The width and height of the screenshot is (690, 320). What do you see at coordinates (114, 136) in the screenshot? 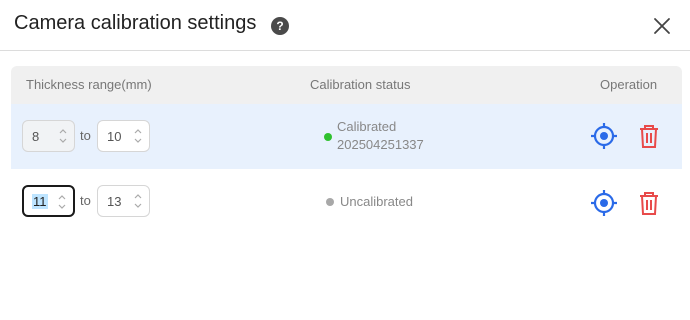
I see `thickness-max-value: 10` at bounding box center [114, 136].